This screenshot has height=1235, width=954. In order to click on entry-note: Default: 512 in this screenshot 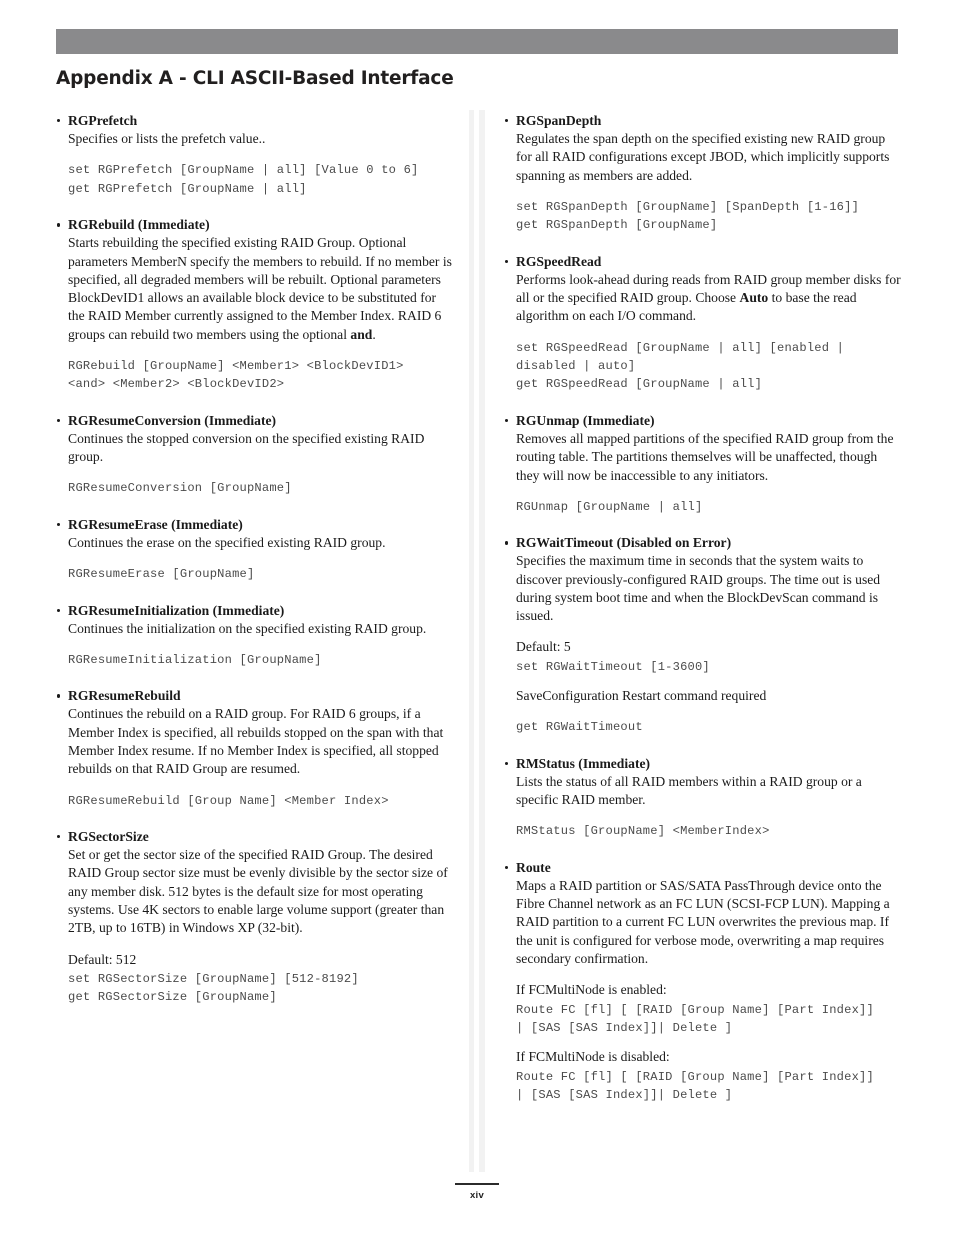, I will do `click(102, 959)`.